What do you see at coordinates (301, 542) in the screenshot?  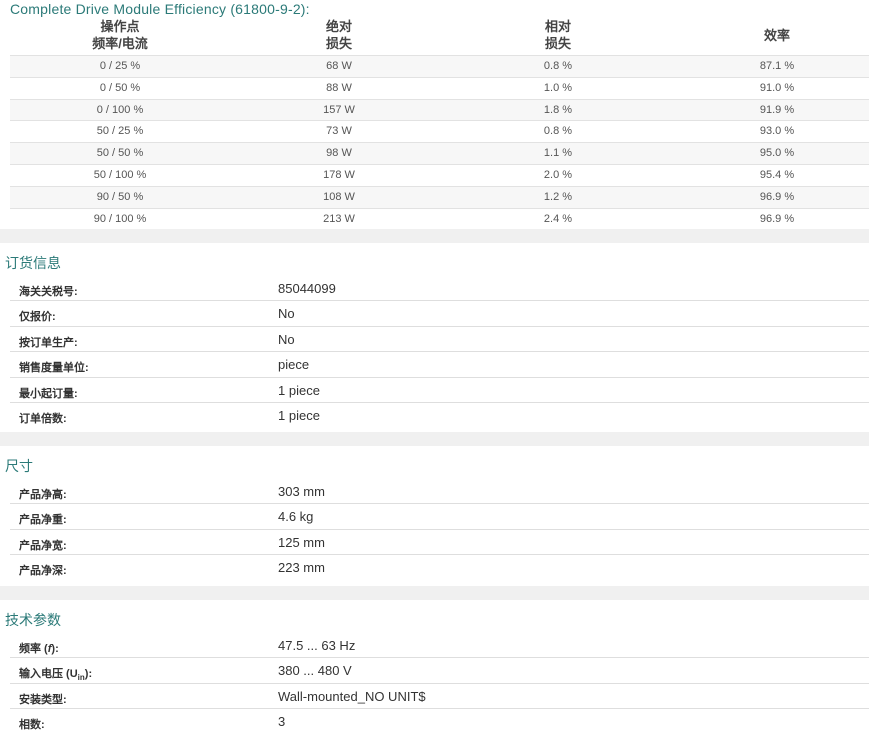 I see `field-value: 125 mm` at bounding box center [301, 542].